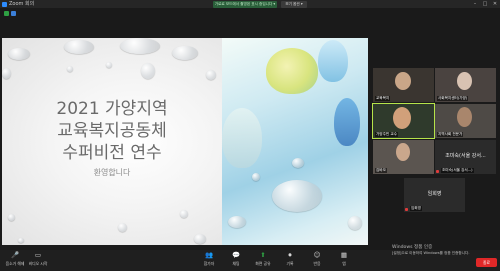 The height and width of the screenshot is (271, 500). What do you see at coordinates (457, 170) in the screenshot?
I see `participant-name: 조미숙(서울 강서...)` at bounding box center [457, 170].